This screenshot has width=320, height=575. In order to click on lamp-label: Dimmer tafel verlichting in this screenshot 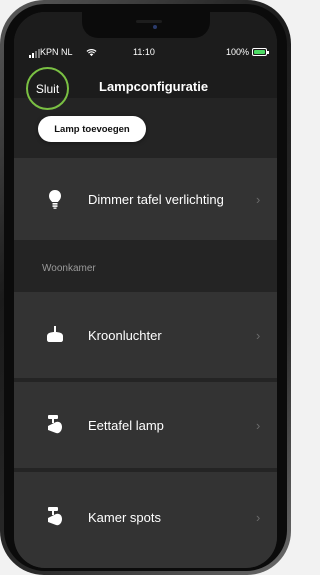, I will do `click(156, 199)`.